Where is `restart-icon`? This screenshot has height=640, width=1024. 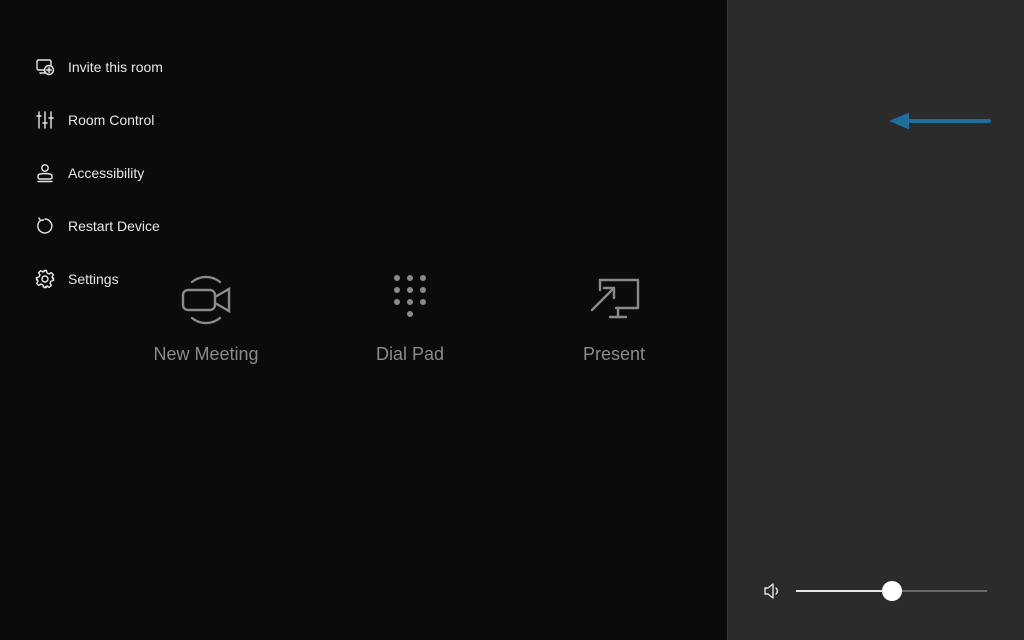
restart-icon is located at coordinates (45, 226).